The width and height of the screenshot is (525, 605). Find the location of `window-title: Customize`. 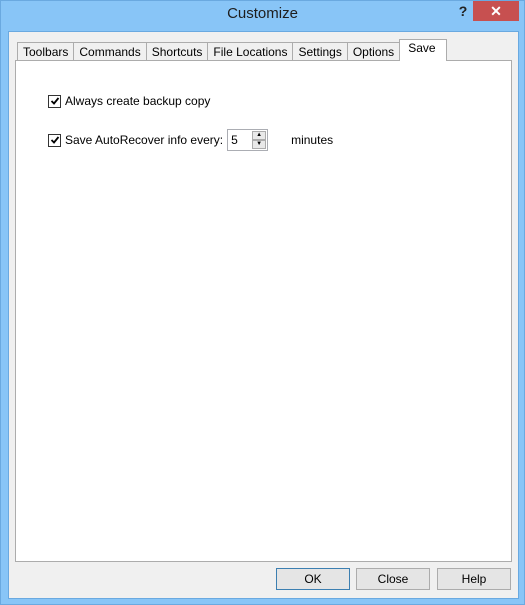

window-title: Customize is located at coordinates (262, 13).